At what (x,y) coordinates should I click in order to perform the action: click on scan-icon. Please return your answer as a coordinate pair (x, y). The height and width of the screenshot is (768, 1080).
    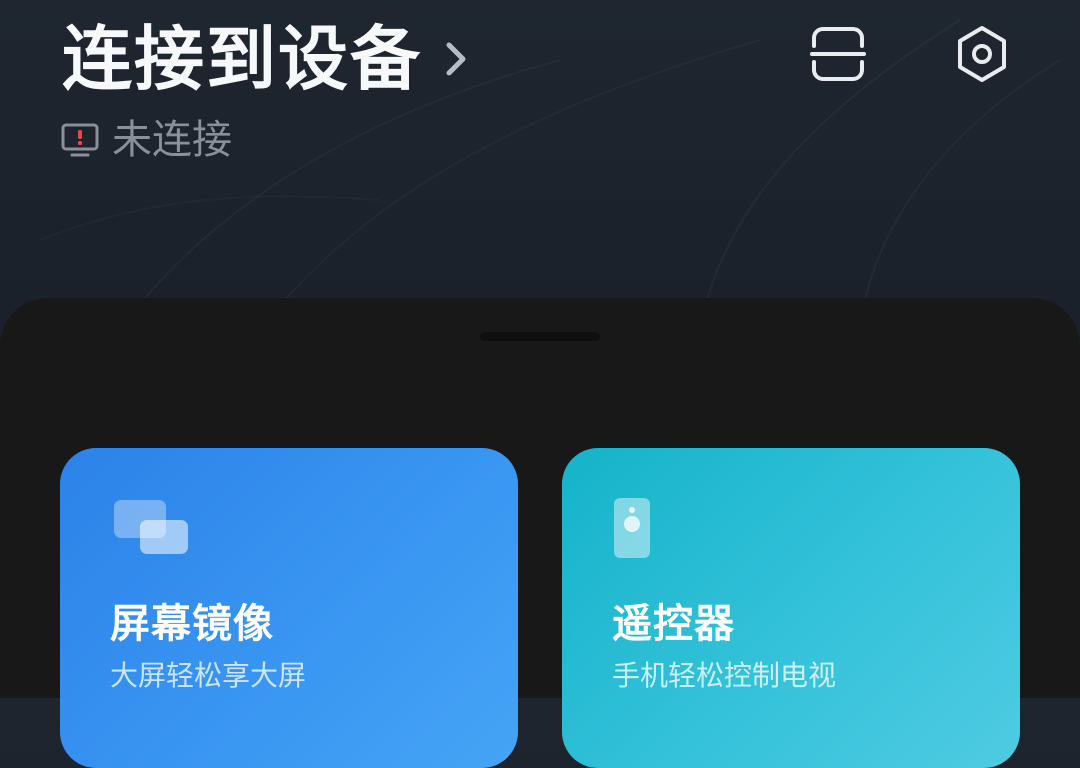
    Looking at the image, I should click on (838, 54).